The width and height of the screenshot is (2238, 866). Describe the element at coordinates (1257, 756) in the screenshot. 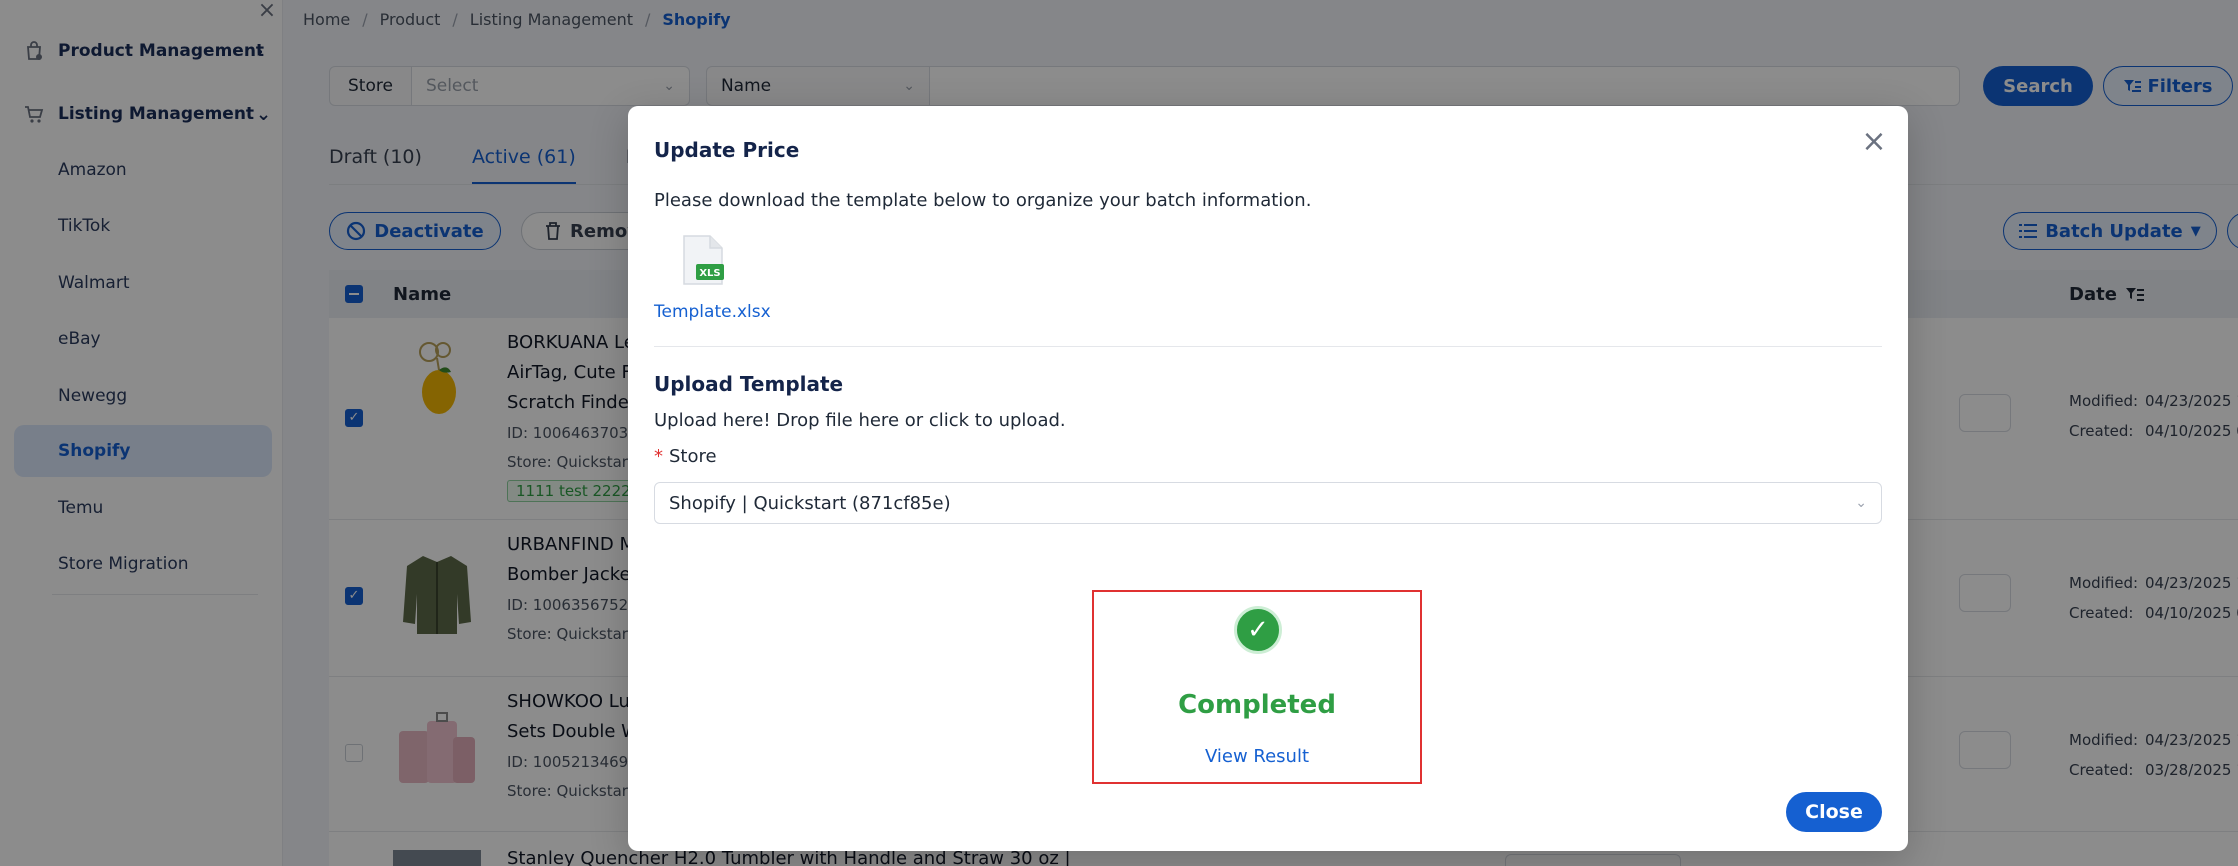

I see `view-result-link: View Result` at that location.